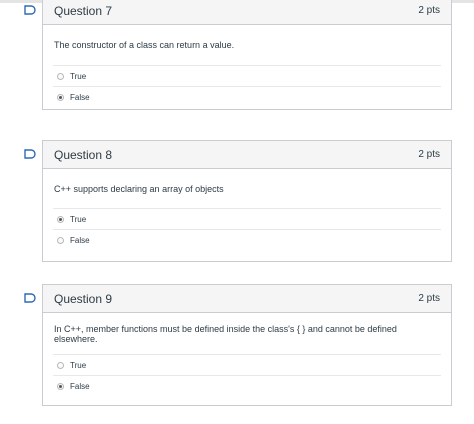 Image resolution: width=474 pixels, height=424 pixels. Describe the element at coordinates (247, 12) in the screenshot. I see `question-header: Question 7 2 pts` at that location.